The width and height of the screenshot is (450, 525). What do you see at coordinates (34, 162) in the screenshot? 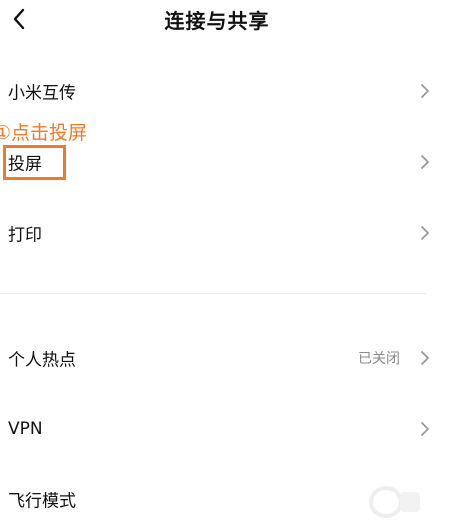
I see `annotation-highlight-box` at bounding box center [34, 162].